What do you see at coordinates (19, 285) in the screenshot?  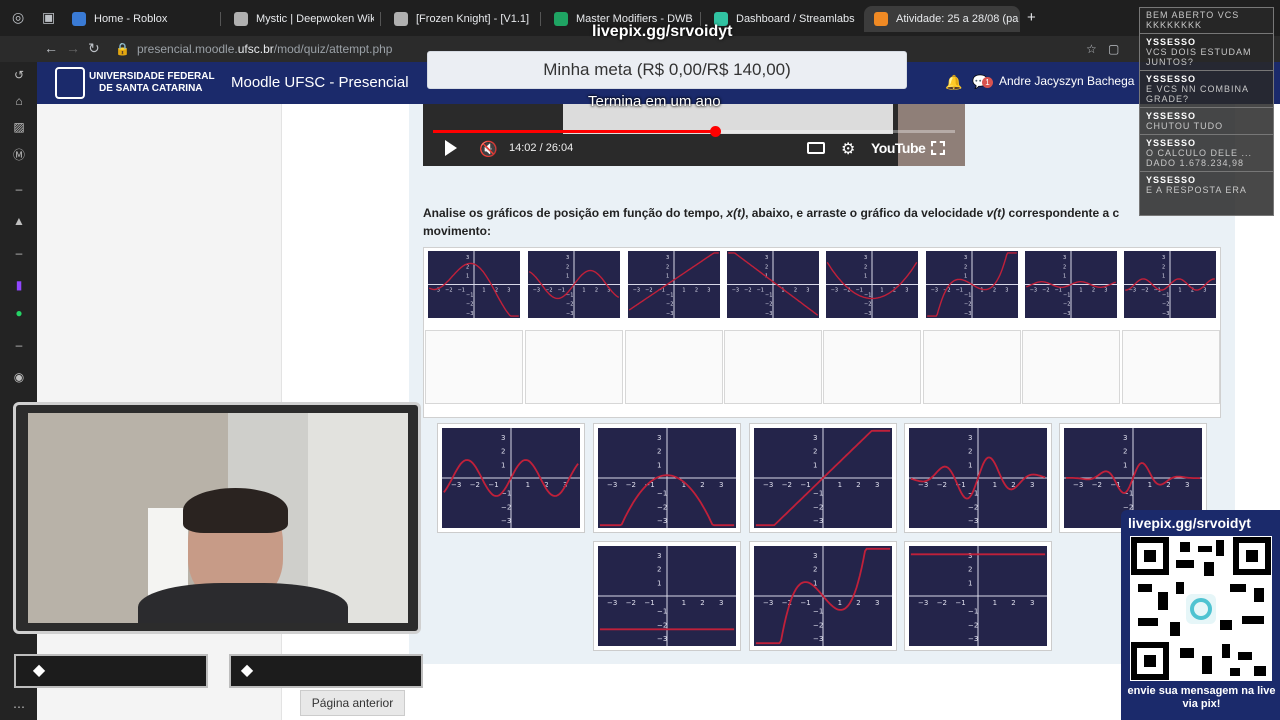 I see `twitch-icon: ▮` at bounding box center [19, 285].